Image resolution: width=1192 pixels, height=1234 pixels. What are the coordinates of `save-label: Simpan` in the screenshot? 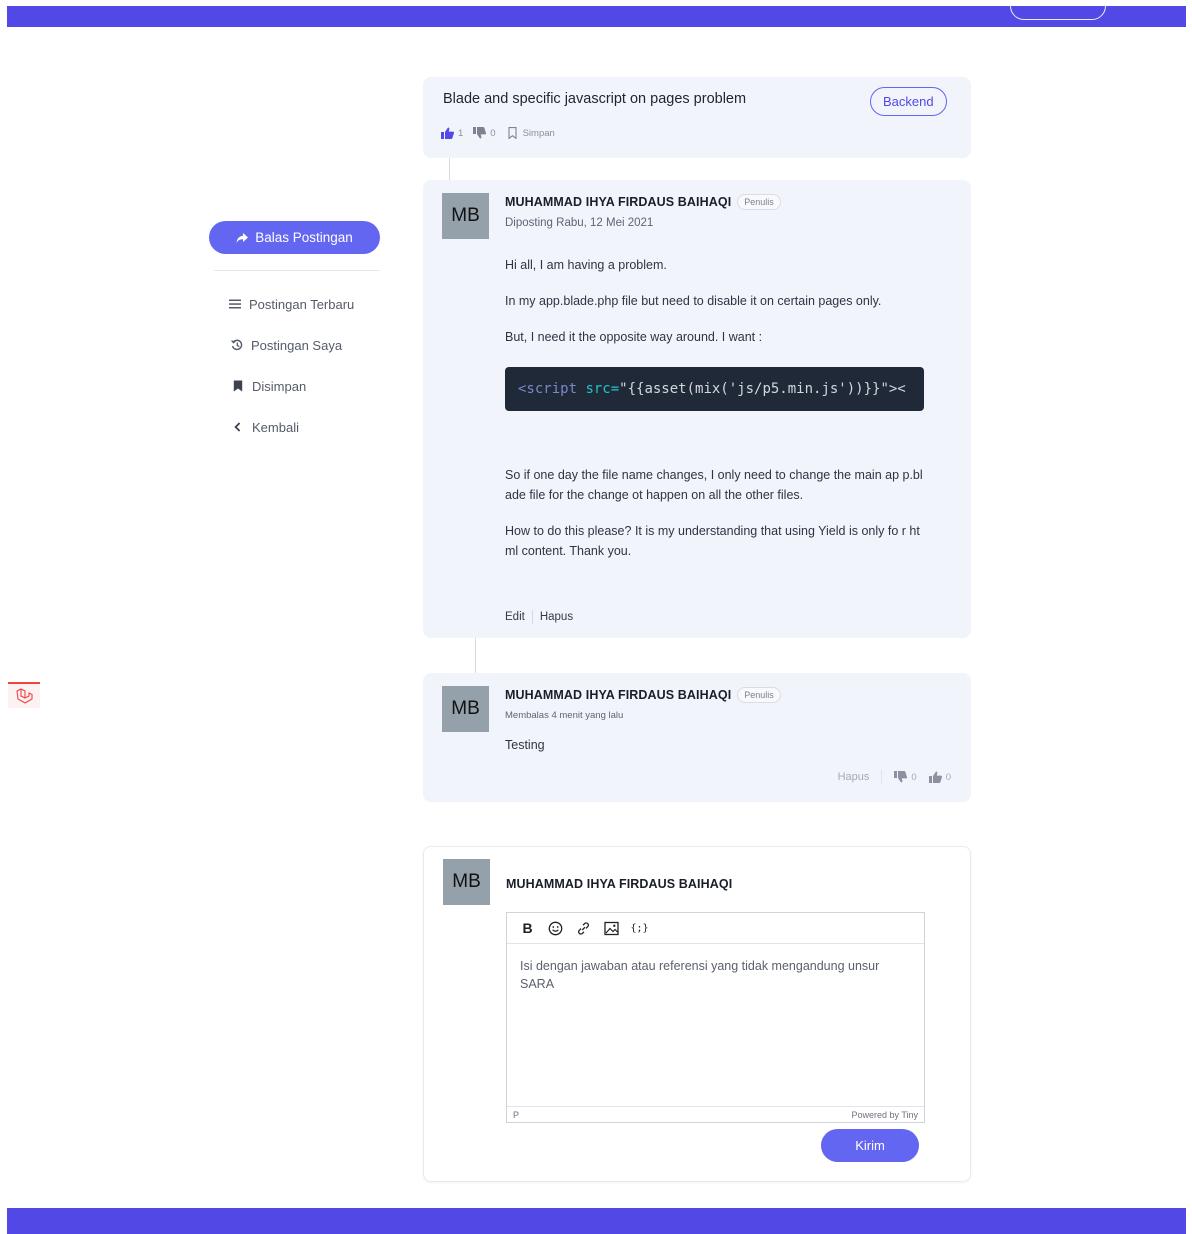 It's located at (538, 133).